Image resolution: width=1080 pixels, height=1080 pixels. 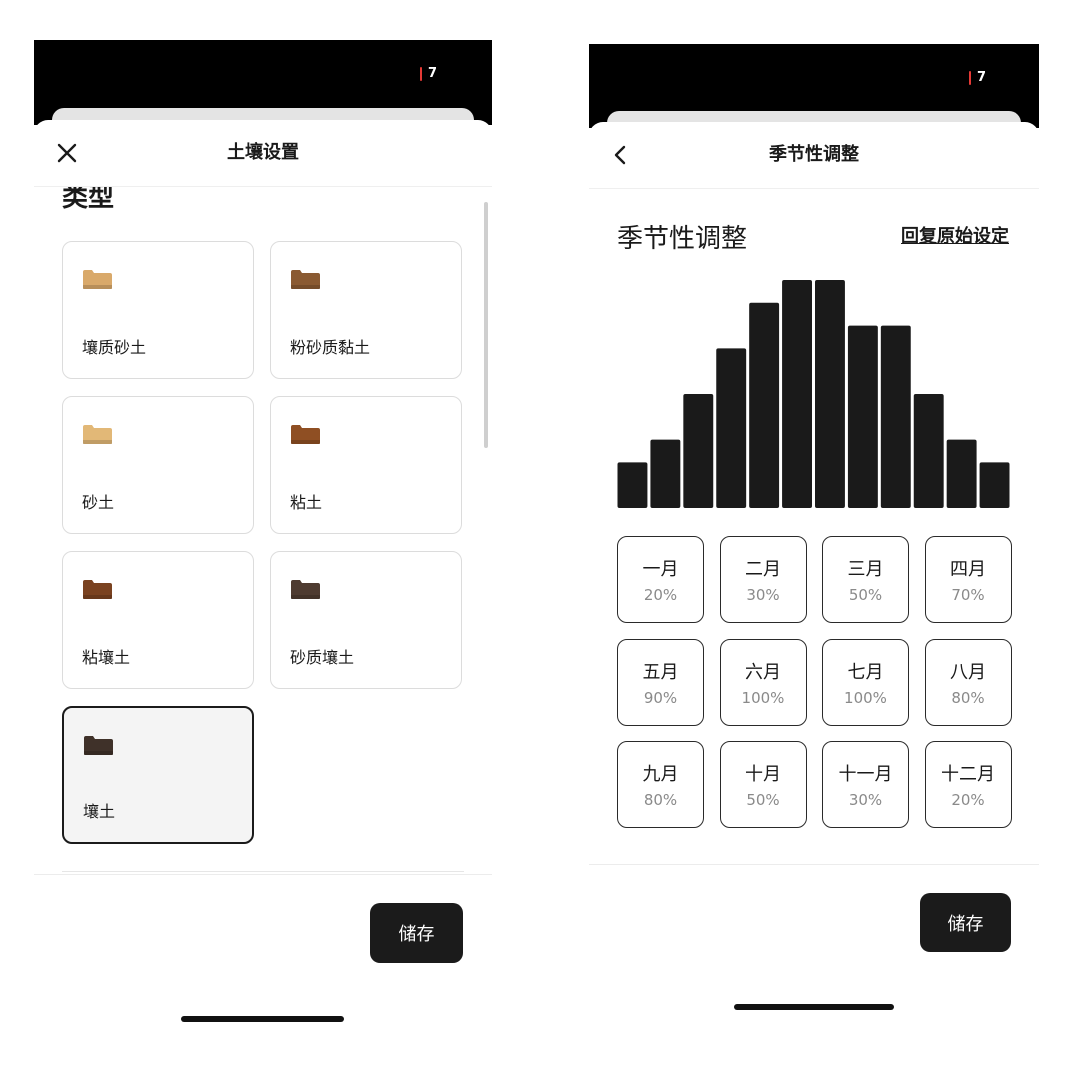 What do you see at coordinates (114, 347) in the screenshot?
I see `soil-type-label: 壤质砂土` at bounding box center [114, 347].